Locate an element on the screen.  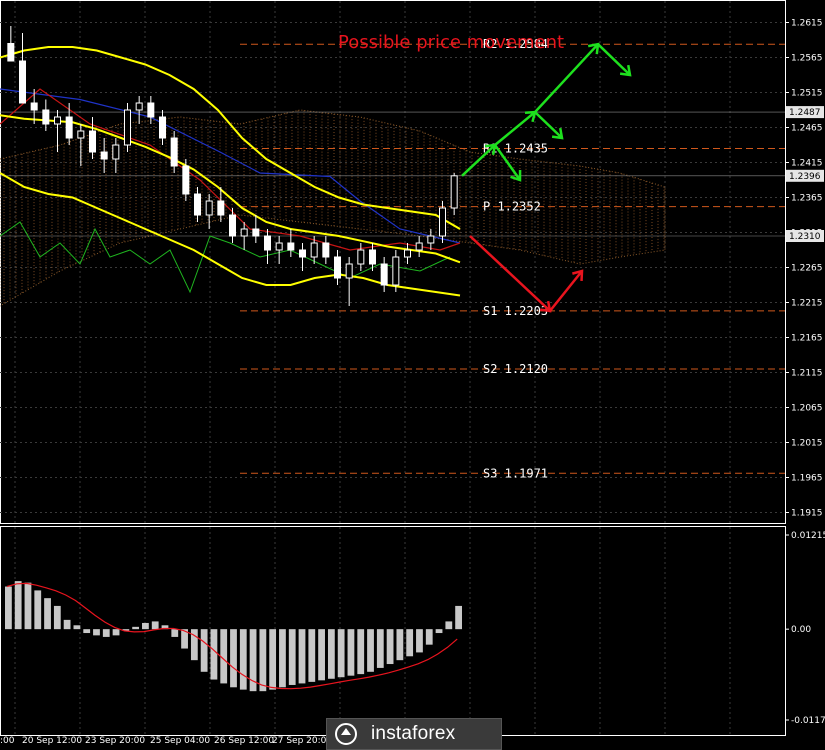
price-tick-label: 1.2165 is located at coordinates (807, 339).